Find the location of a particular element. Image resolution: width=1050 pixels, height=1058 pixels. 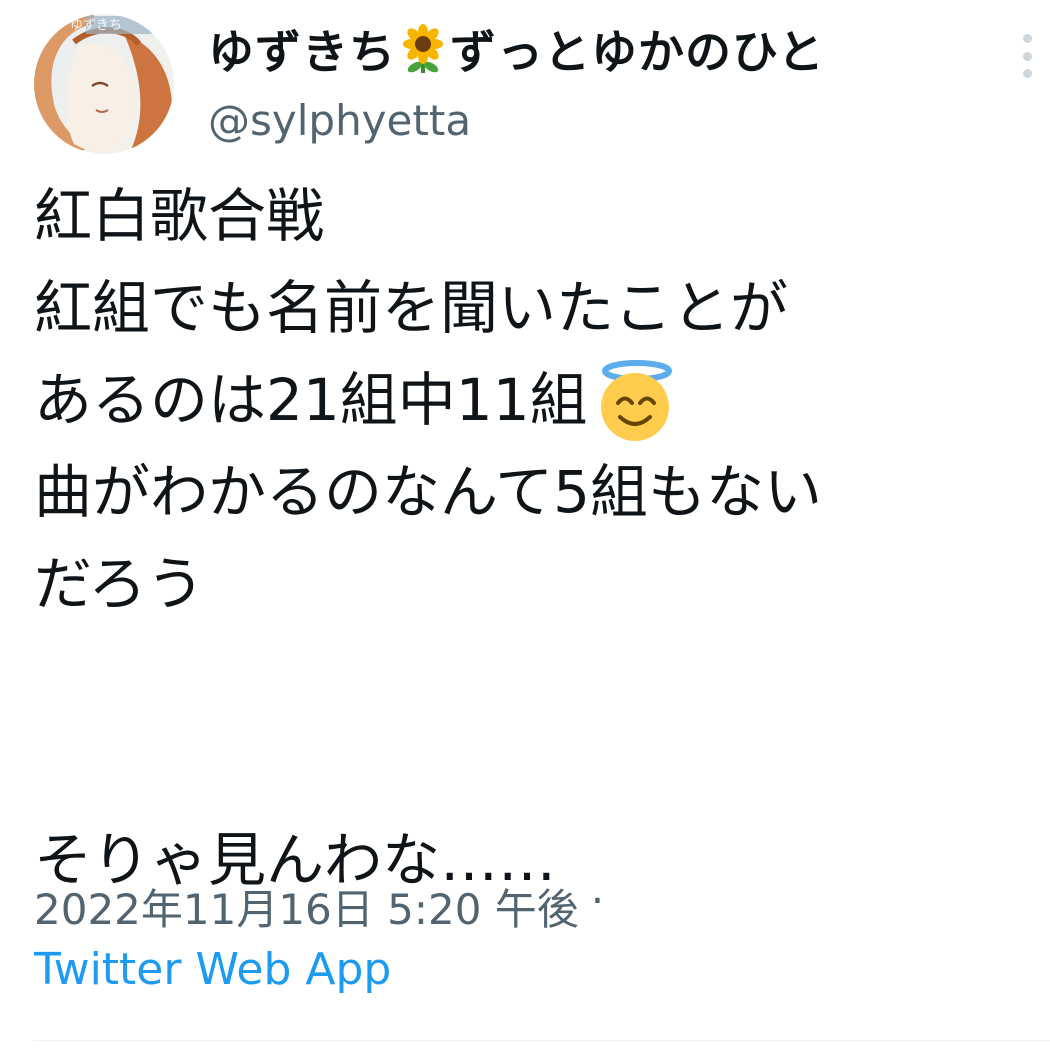

avatar-label: ゆずきち is located at coordinates (96, 25).